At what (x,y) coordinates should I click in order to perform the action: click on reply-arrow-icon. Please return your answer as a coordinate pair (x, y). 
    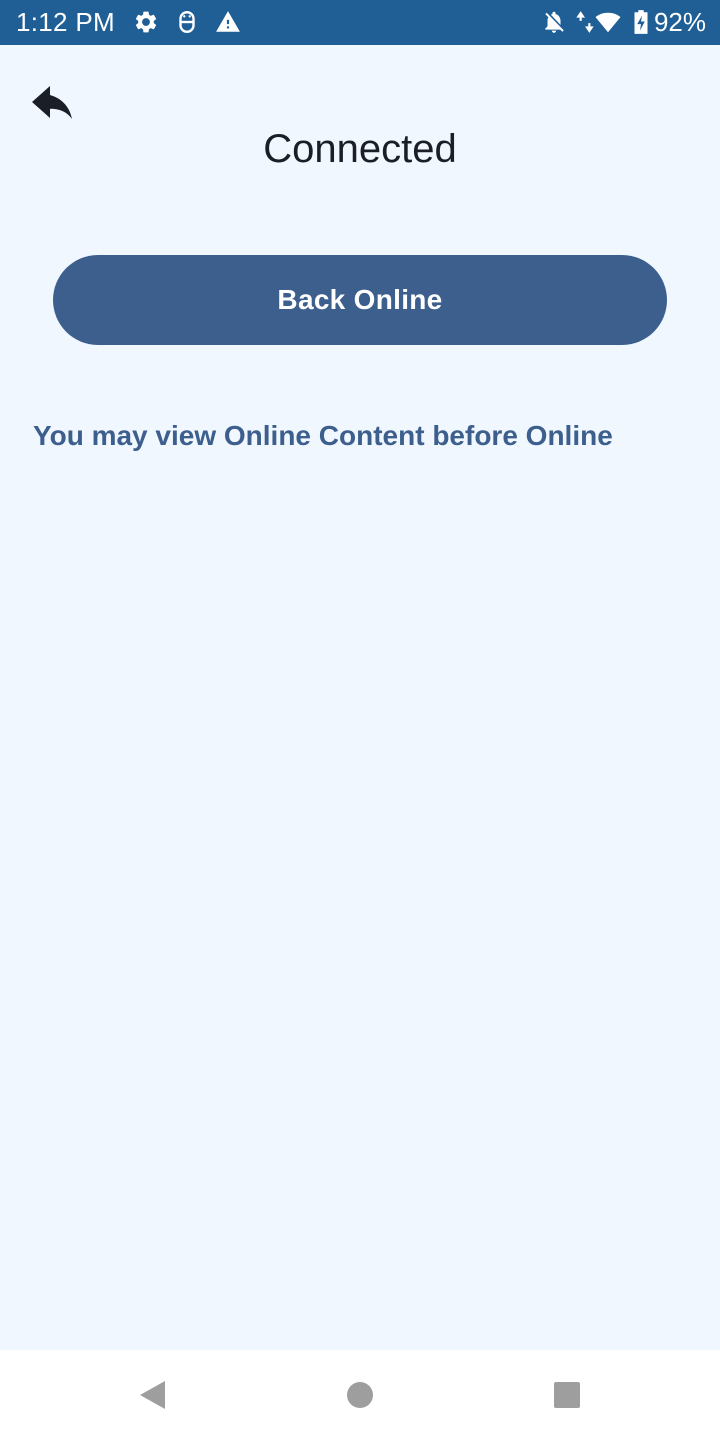
    Looking at the image, I should click on (54, 106).